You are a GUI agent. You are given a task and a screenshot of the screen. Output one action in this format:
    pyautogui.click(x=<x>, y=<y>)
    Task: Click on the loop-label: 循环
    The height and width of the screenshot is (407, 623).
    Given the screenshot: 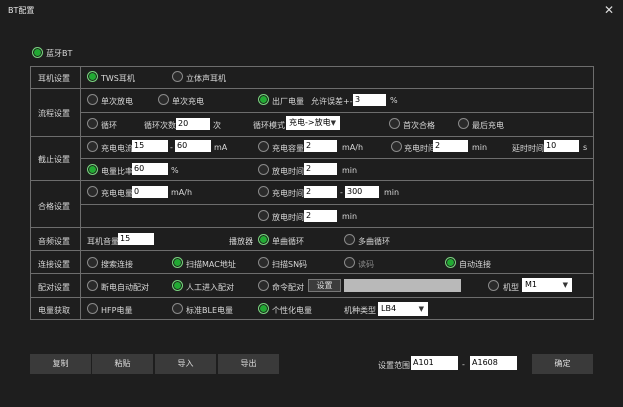 What is the action you would take?
    pyautogui.click(x=109, y=125)
    